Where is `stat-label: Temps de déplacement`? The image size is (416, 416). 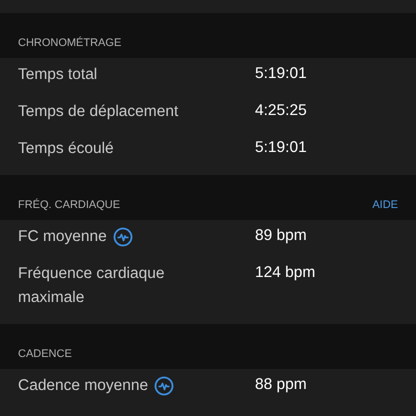 stat-label: Temps de déplacement is located at coordinates (98, 112).